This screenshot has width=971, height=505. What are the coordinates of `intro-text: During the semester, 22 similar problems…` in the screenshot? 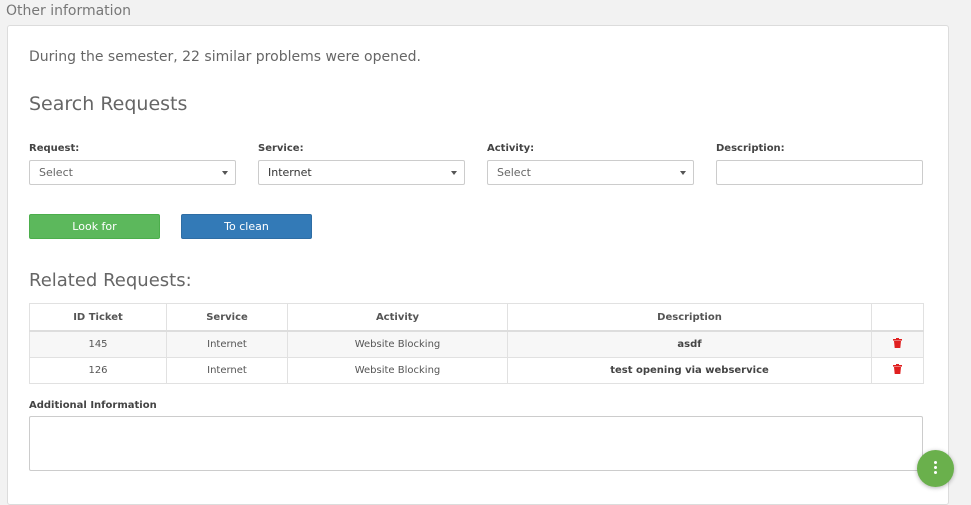 It's located at (225, 57).